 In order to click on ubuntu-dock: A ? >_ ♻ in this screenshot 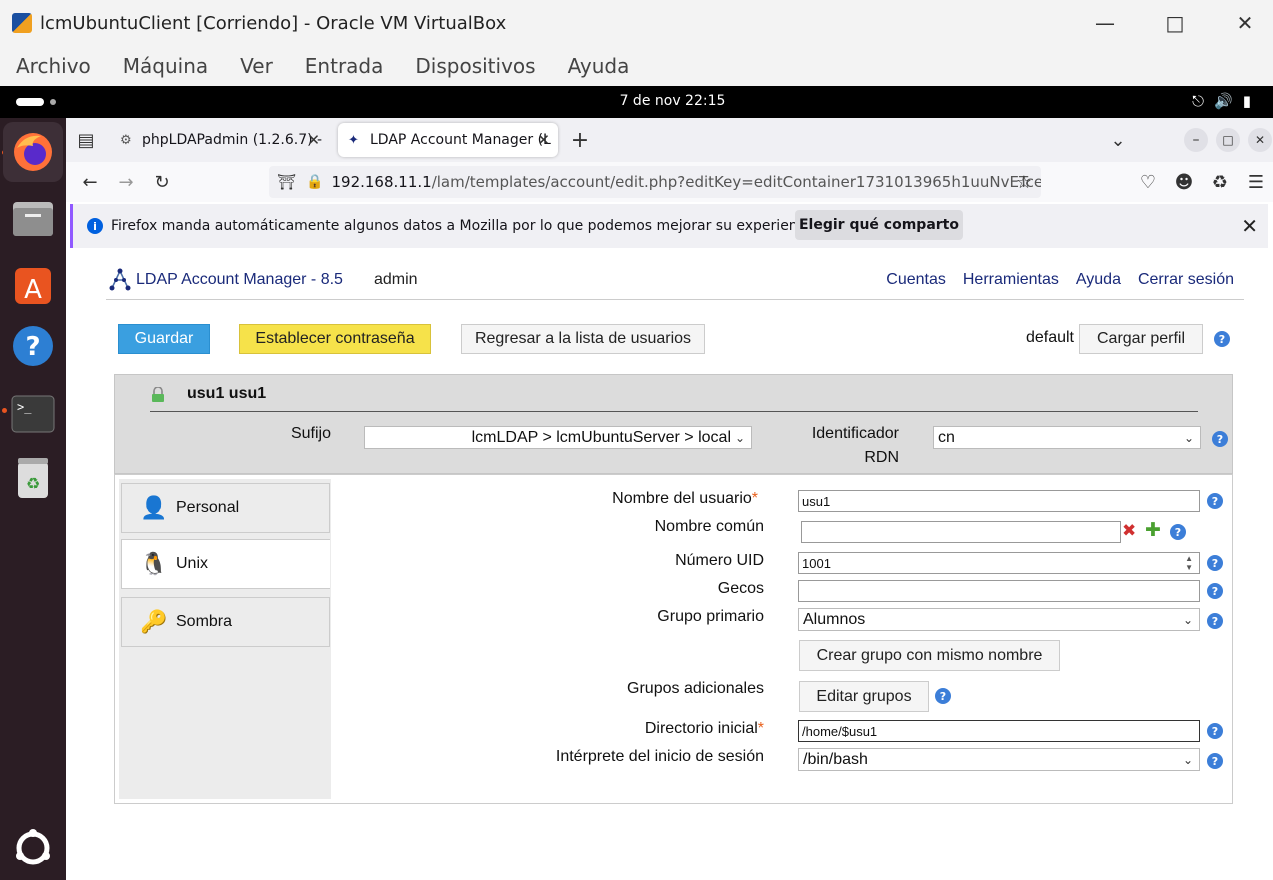, I will do `click(33, 499)`.